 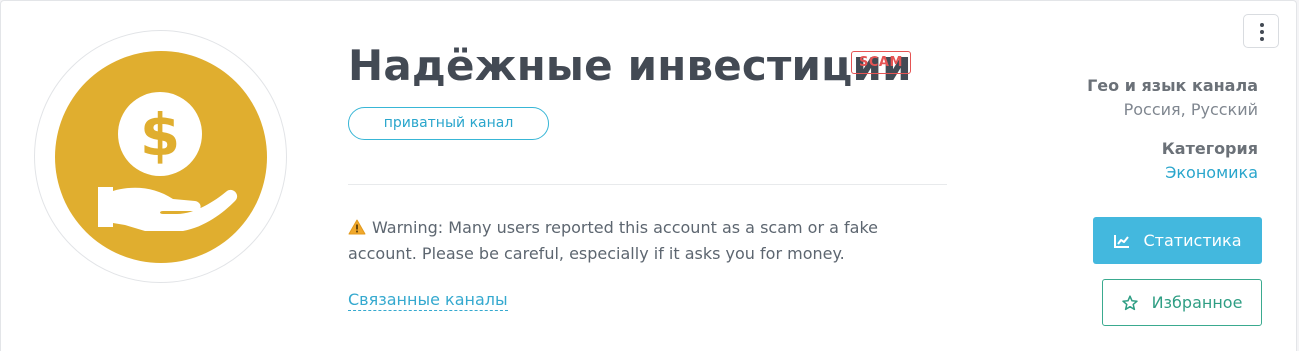 I want to click on category-label: Категория, so click(x=1209, y=148).